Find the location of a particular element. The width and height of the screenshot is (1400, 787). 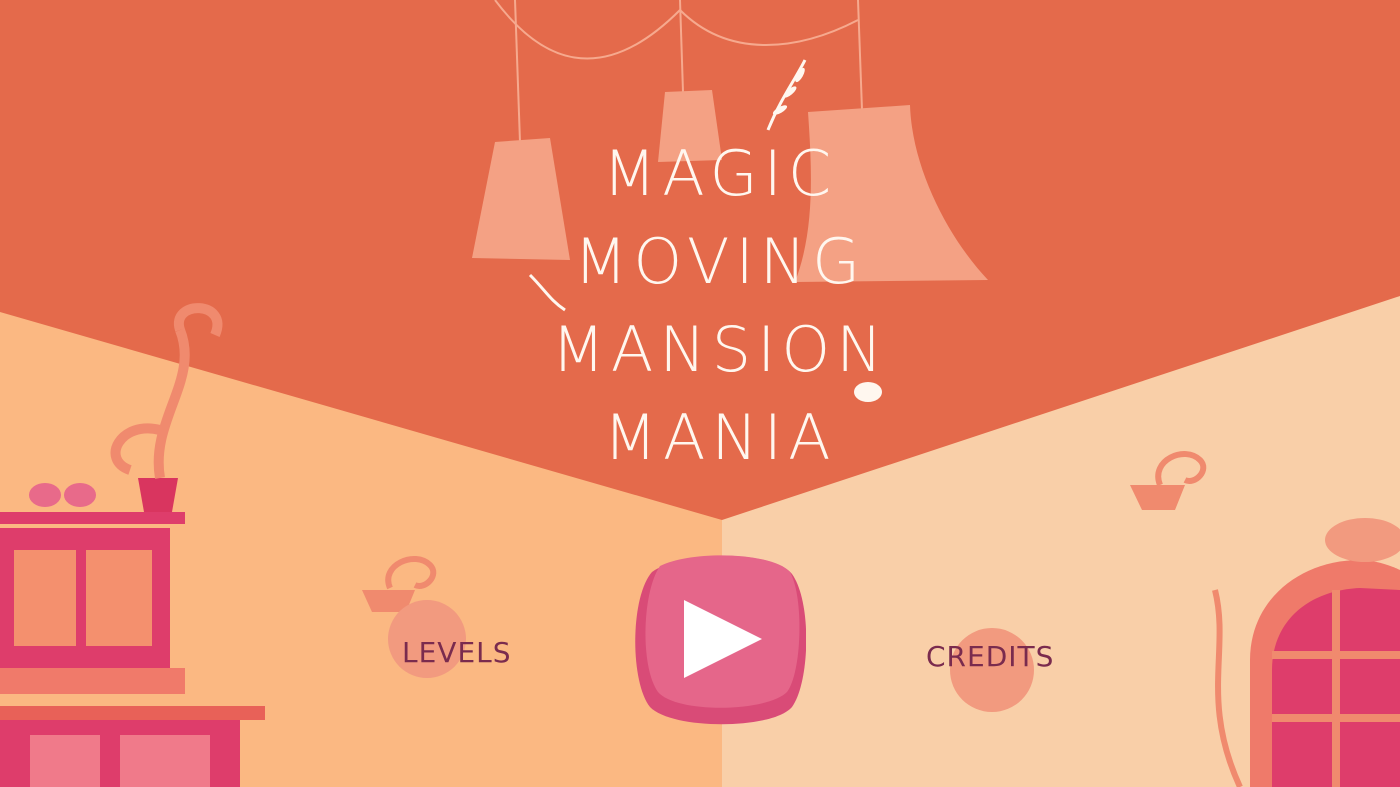

levels-button: LEVELS is located at coordinates (457, 652).